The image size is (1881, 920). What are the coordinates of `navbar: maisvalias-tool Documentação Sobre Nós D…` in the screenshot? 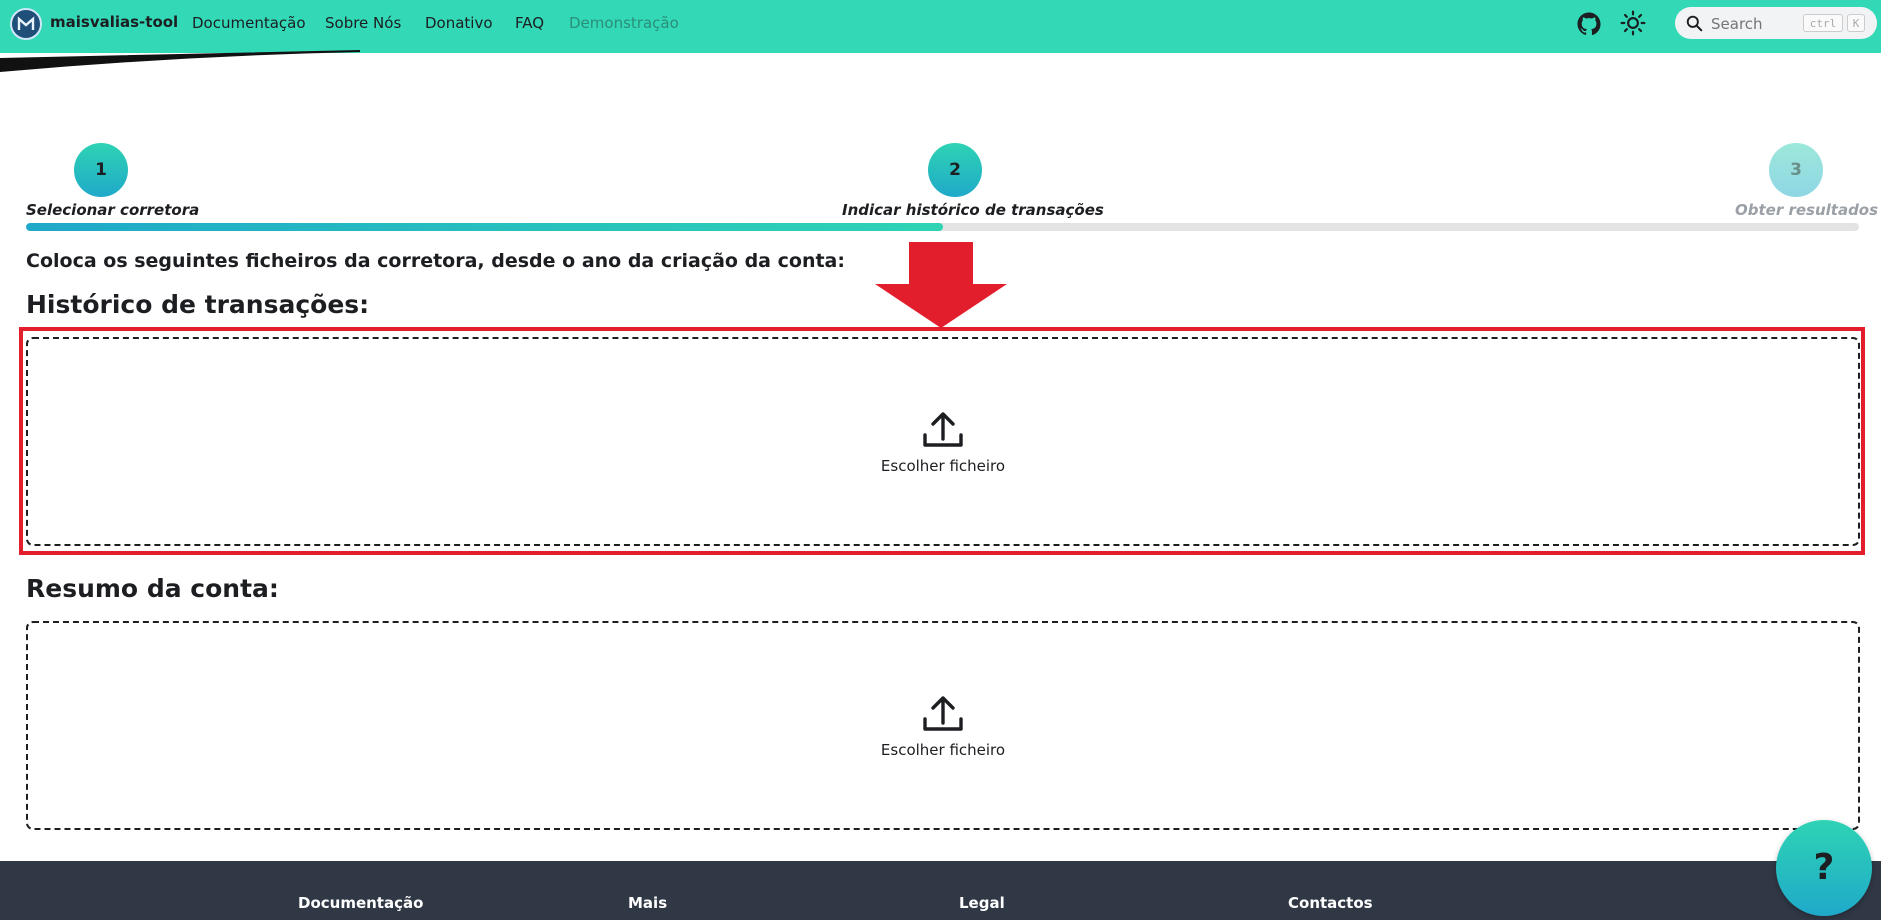 It's located at (940, 26).